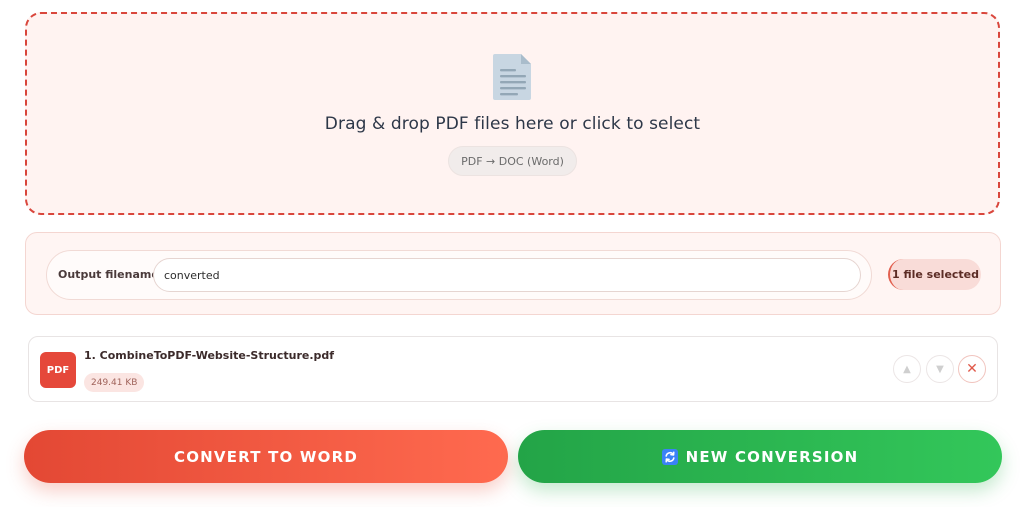  Describe the element at coordinates (669, 456) in the screenshot. I see `refresh-icon` at that location.